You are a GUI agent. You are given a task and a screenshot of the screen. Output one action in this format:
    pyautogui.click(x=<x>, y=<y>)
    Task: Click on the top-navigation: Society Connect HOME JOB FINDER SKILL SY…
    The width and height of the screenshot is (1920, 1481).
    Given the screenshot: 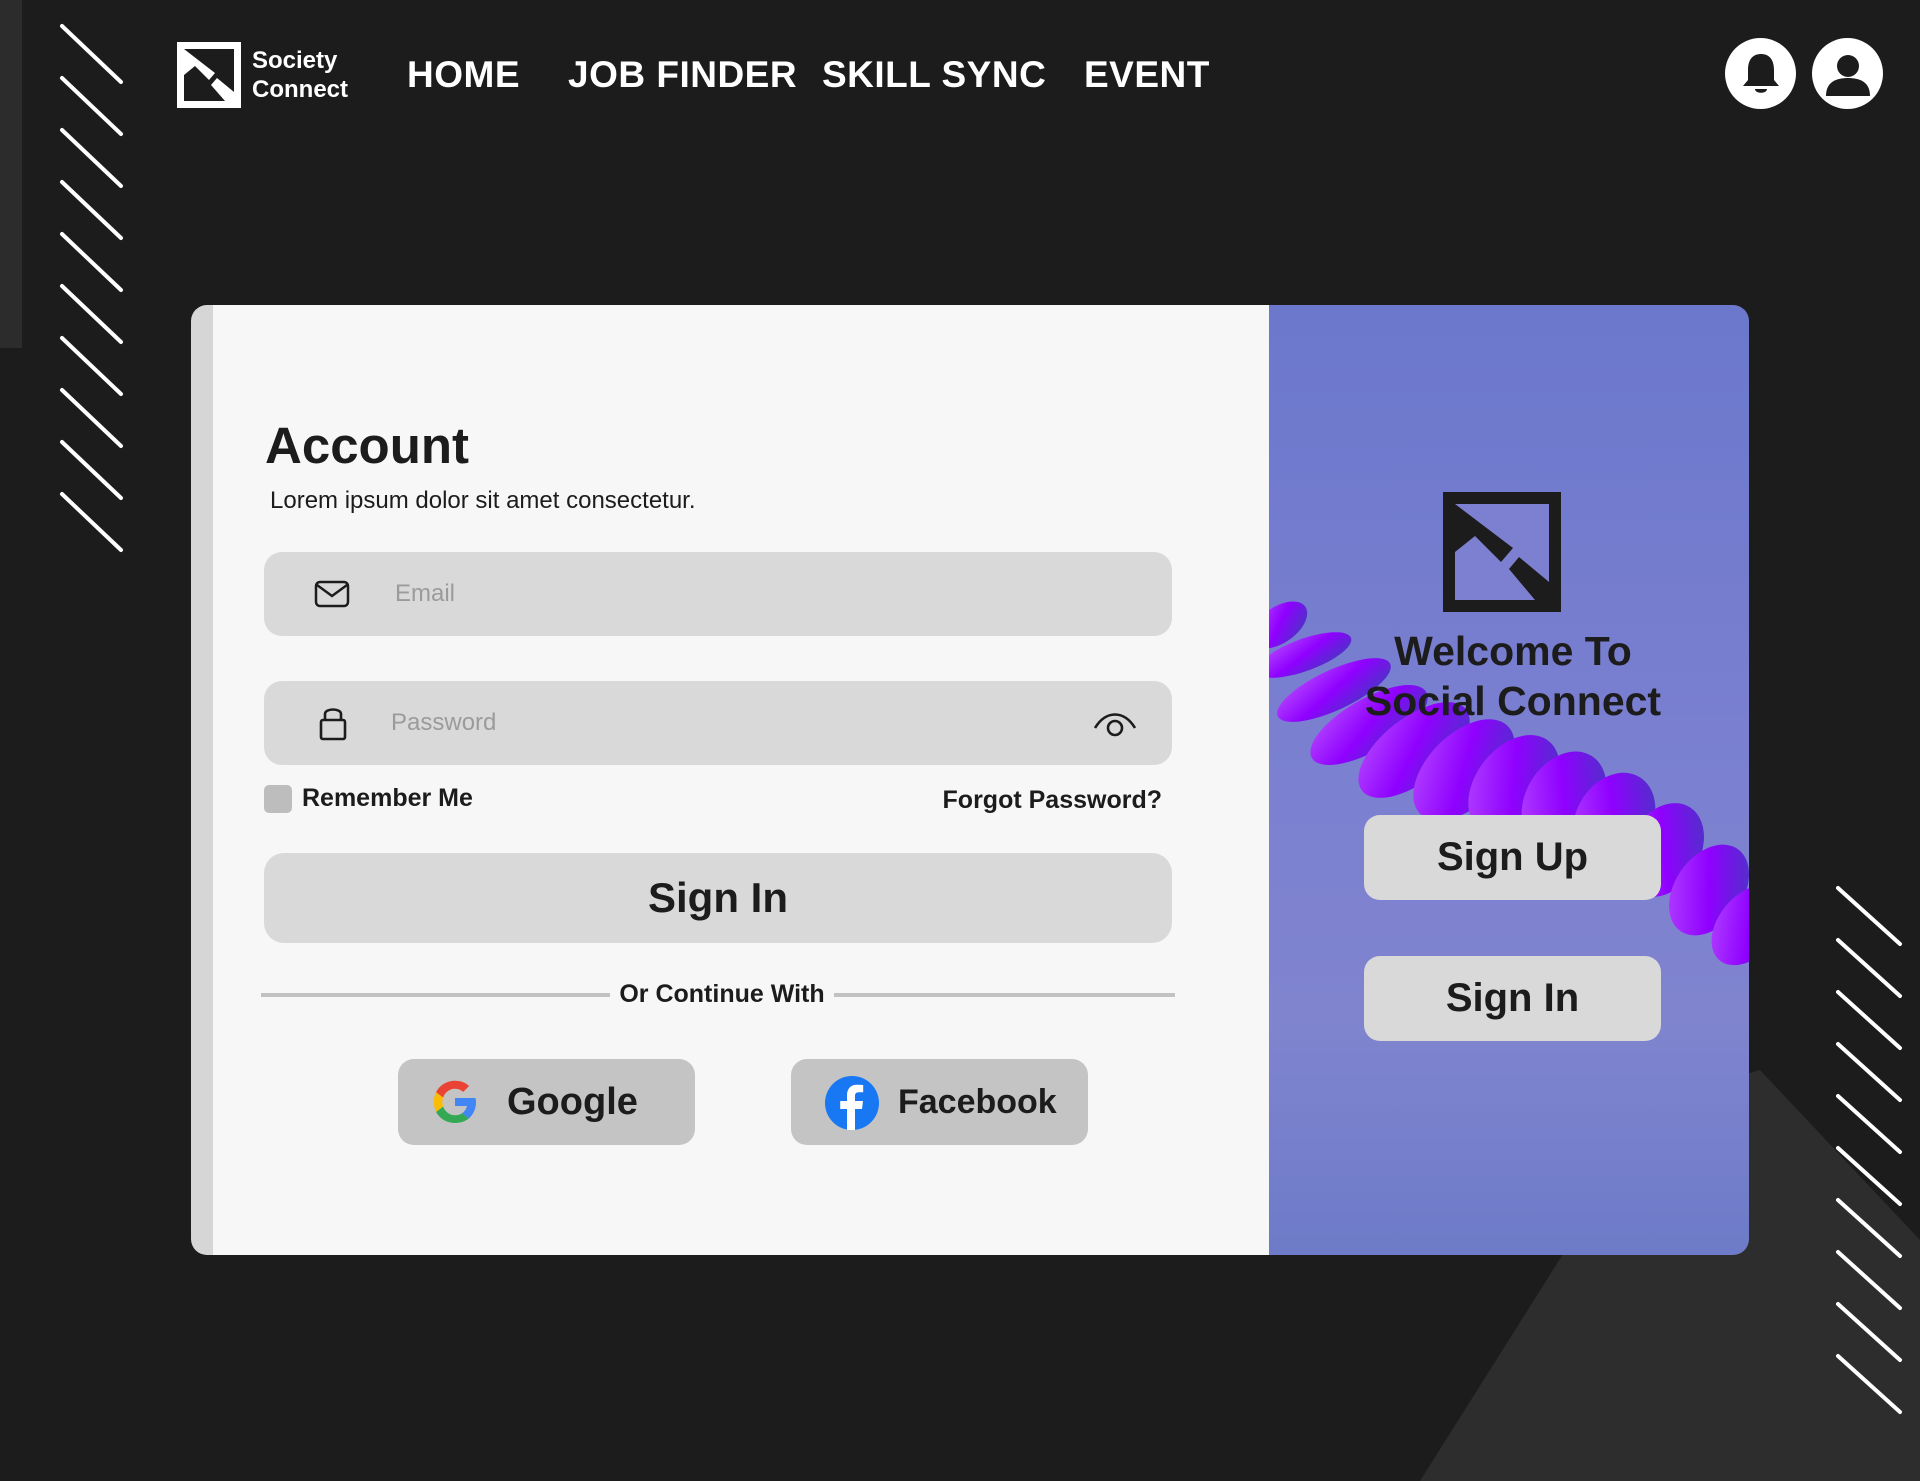 What is the action you would take?
    pyautogui.click(x=960, y=75)
    